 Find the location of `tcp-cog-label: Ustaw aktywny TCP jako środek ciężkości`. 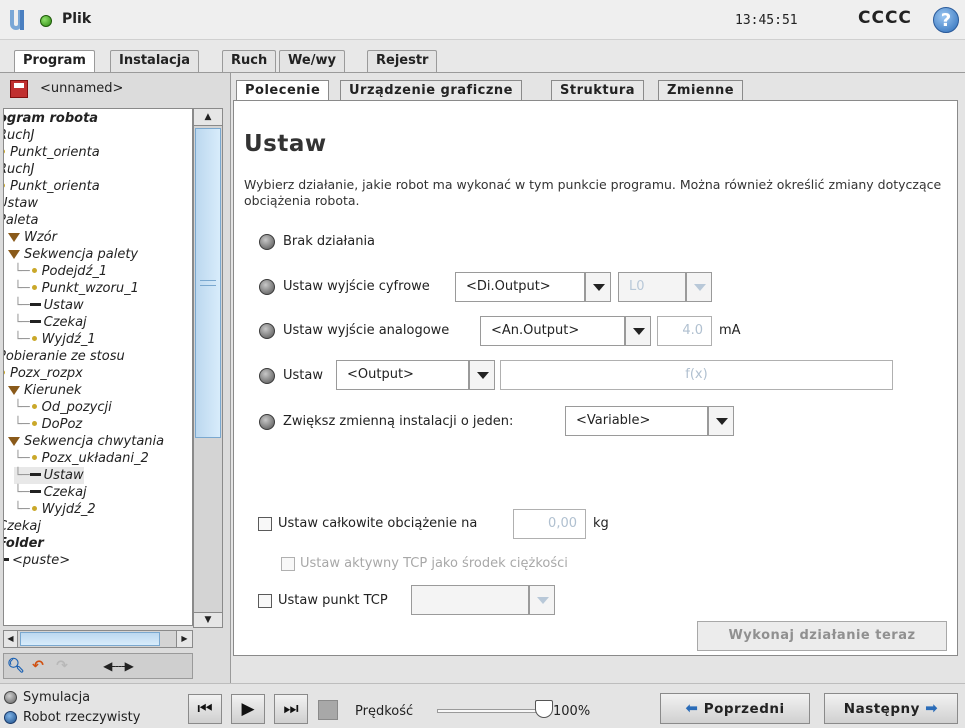

tcp-cog-label: Ustaw aktywny TCP jako środek ciężkości is located at coordinates (434, 563).